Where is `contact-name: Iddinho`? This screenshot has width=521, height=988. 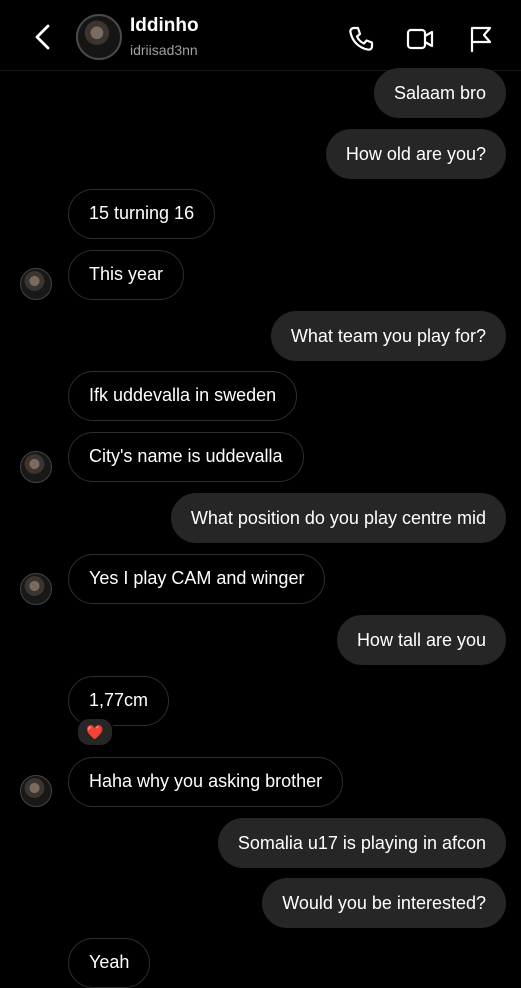 contact-name: Iddinho is located at coordinates (164, 26).